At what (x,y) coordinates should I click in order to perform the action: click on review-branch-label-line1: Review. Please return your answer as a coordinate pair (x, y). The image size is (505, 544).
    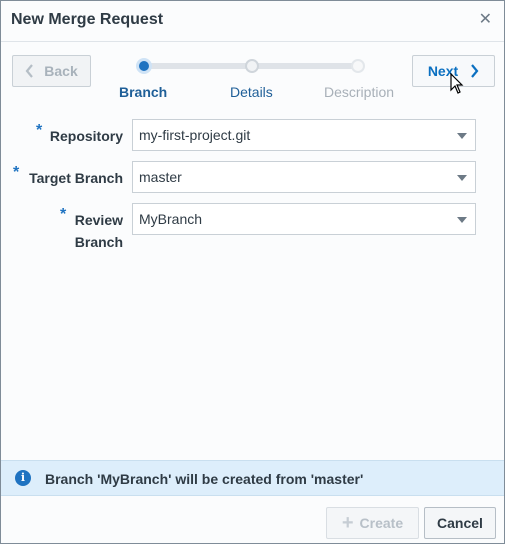
    Looking at the image, I should click on (98, 220).